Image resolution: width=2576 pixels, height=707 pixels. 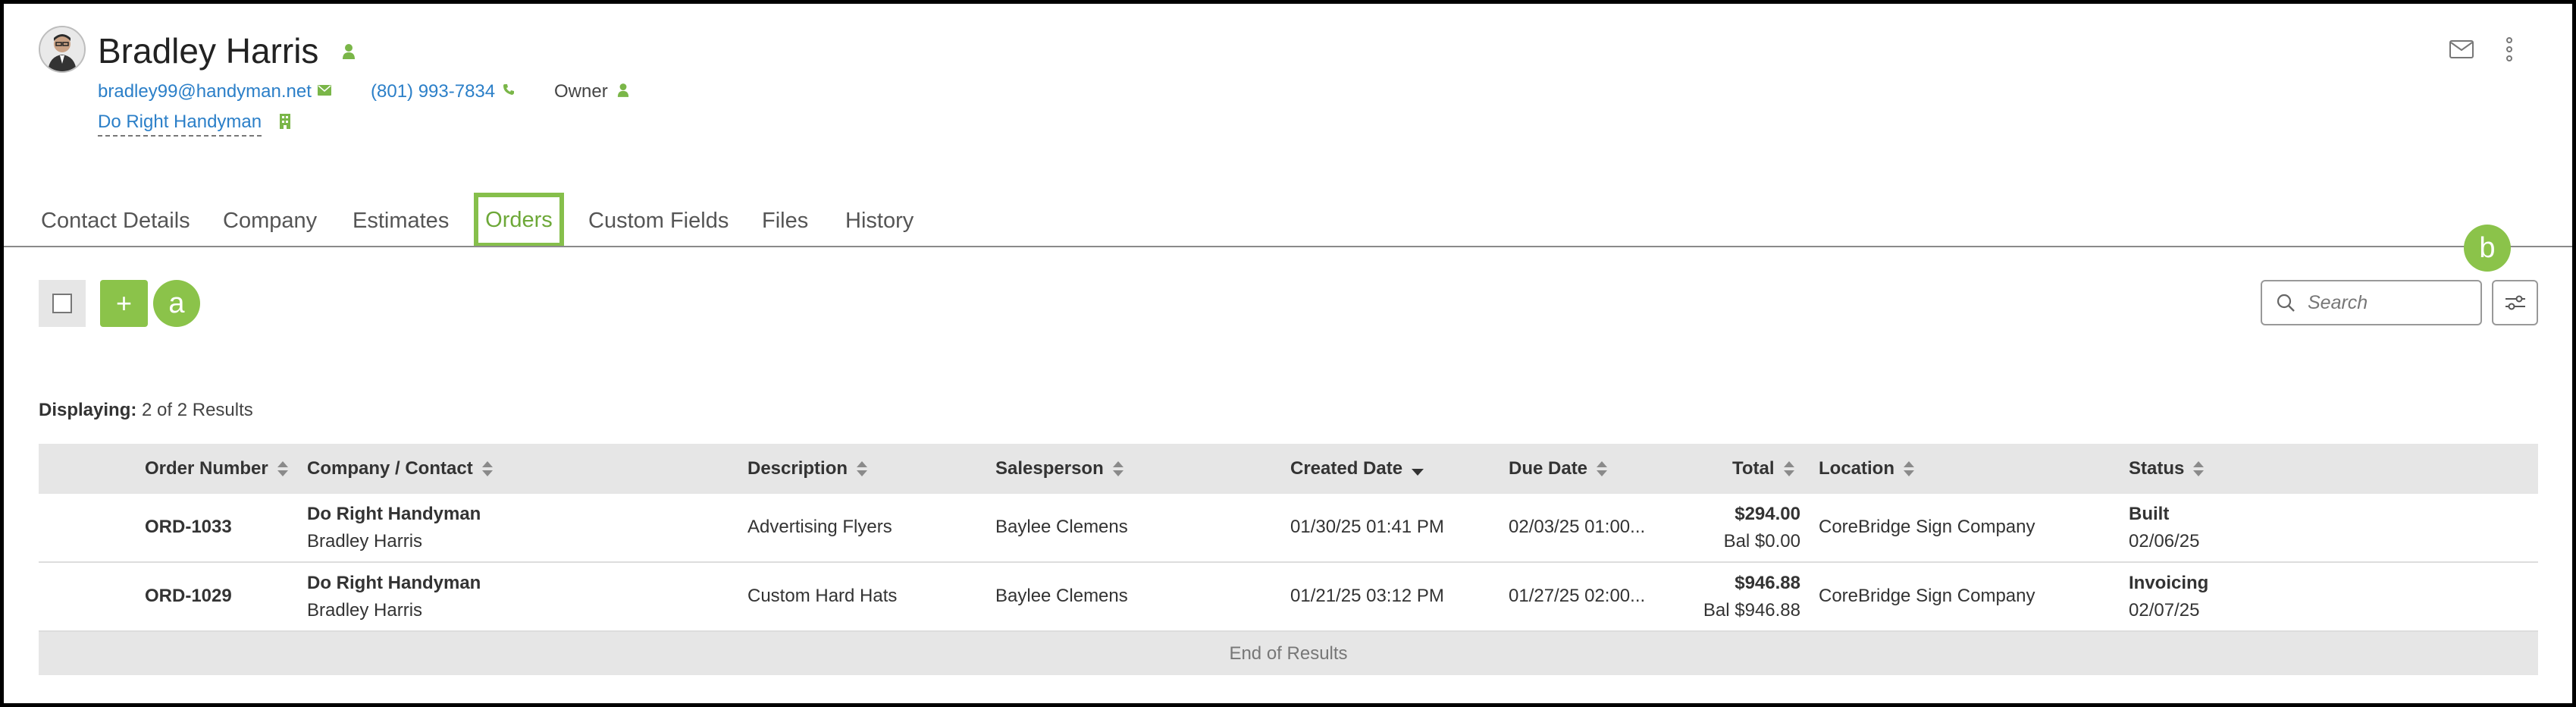 I want to click on status: Built, so click(x=2149, y=514).